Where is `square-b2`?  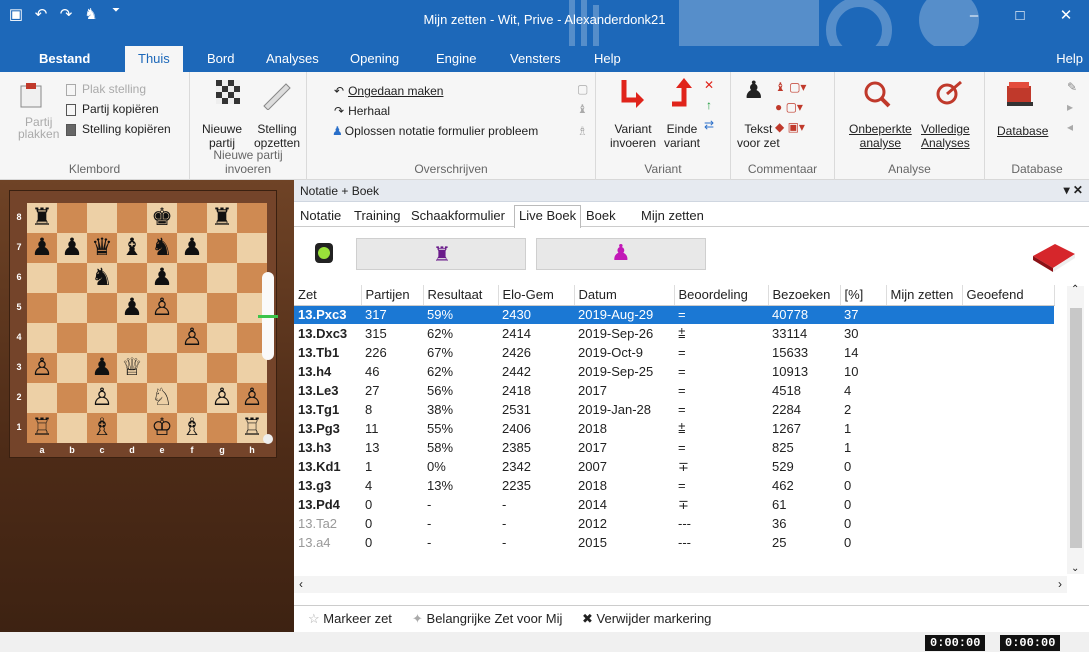 square-b2 is located at coordinates (72, 398).